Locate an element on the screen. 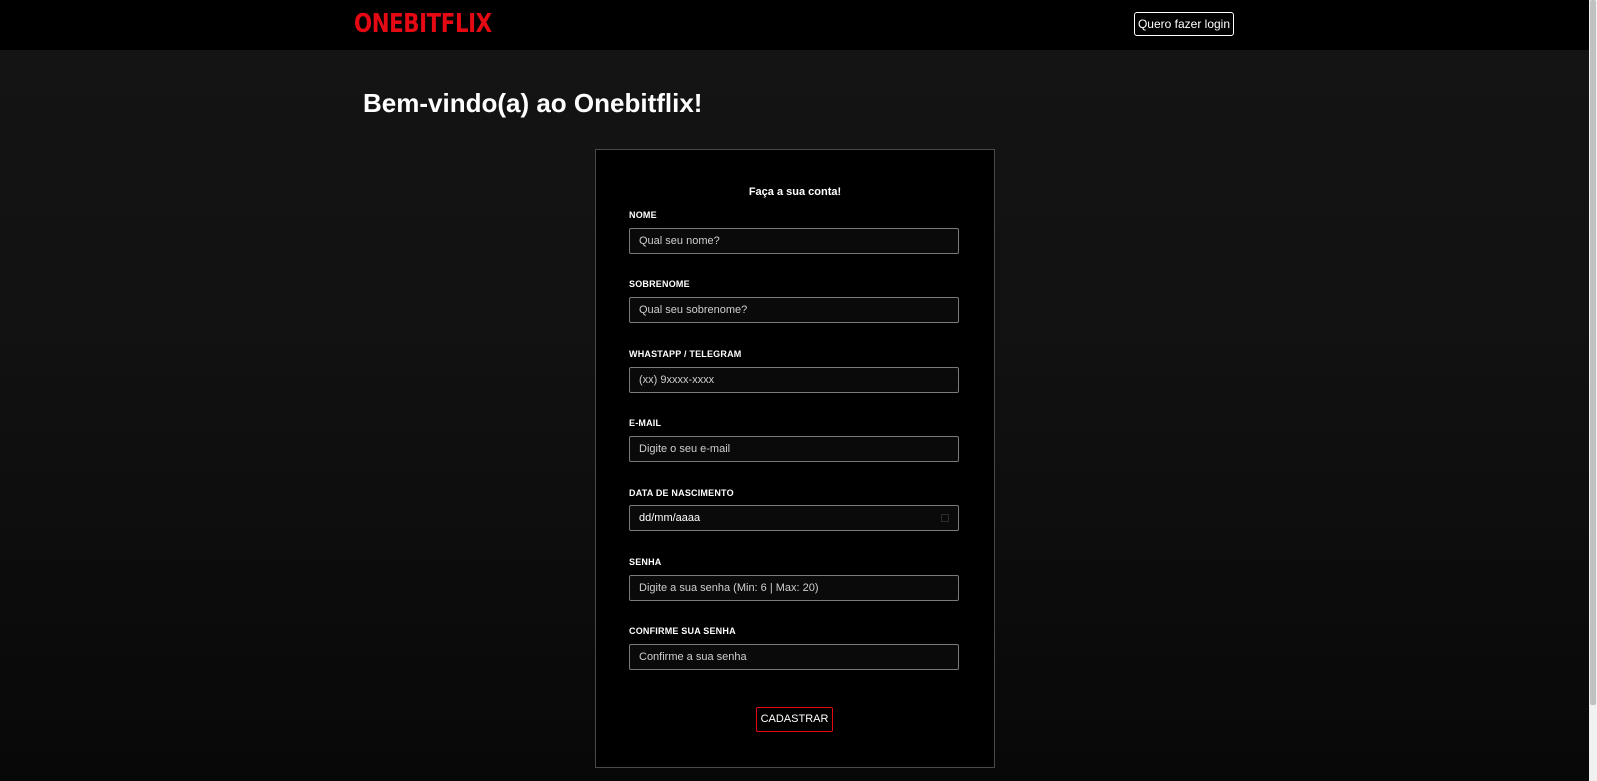  last-name-input: Qual seu sobrenome? is located at coordinates (794, 310).